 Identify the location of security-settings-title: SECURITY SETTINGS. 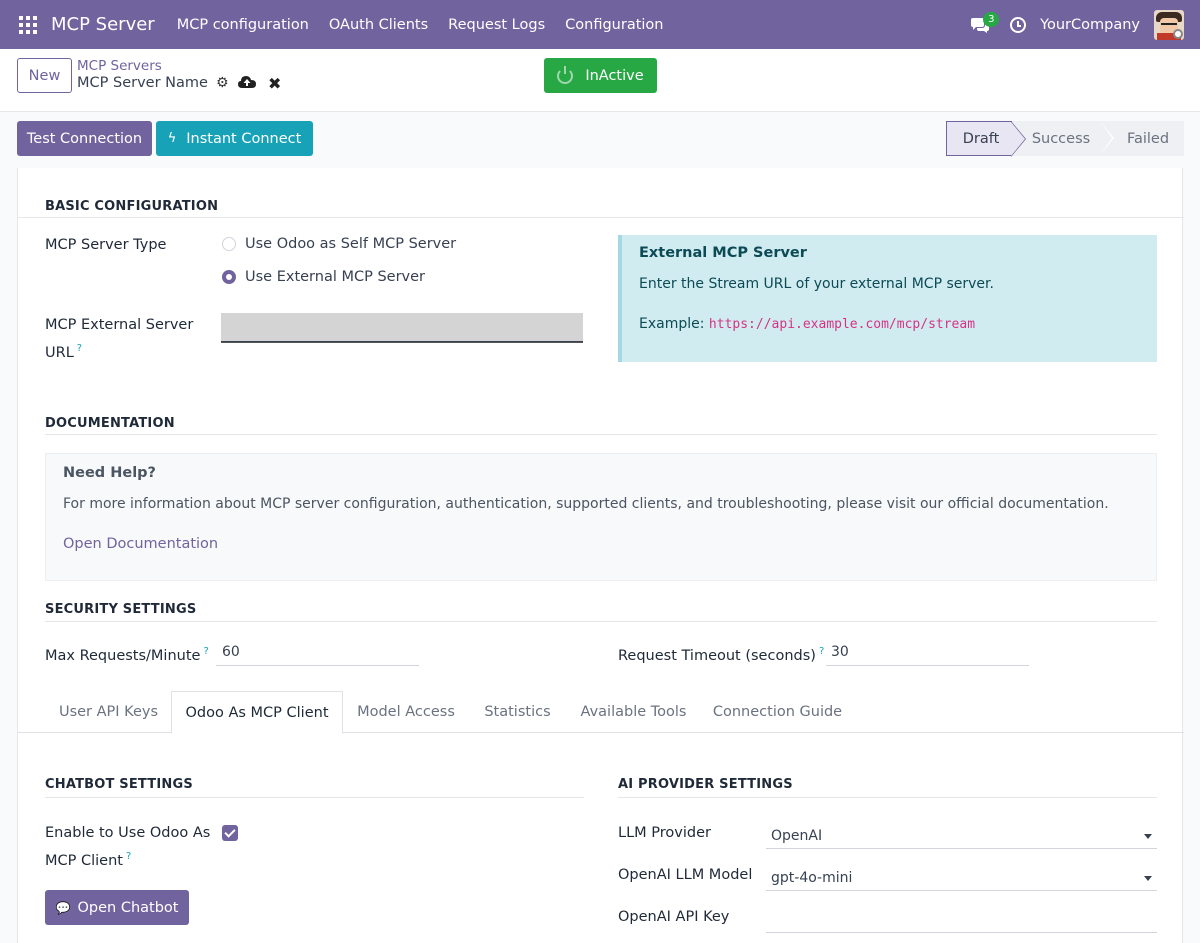
(121, 609).